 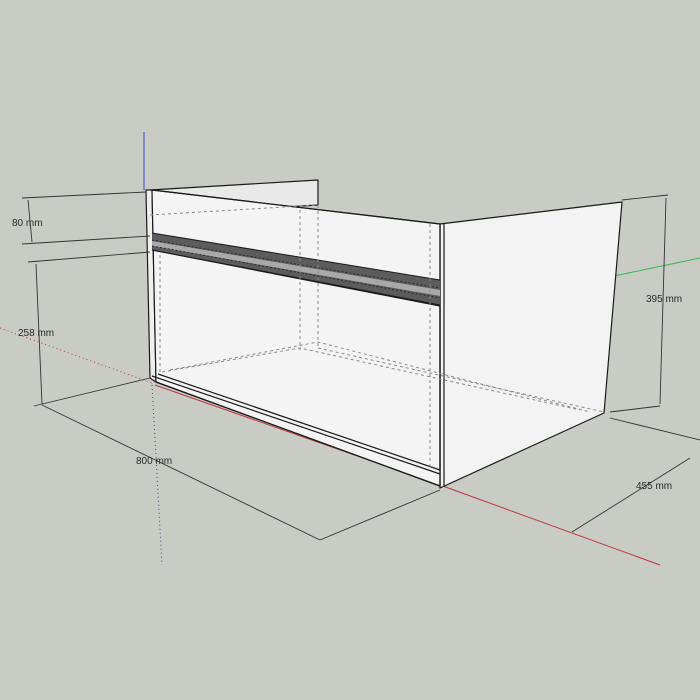 What do you see at coordinates (36, 333) in the screenshot?
I see `dimension-label-258: 258 mm` at bounding box center [36, 333].